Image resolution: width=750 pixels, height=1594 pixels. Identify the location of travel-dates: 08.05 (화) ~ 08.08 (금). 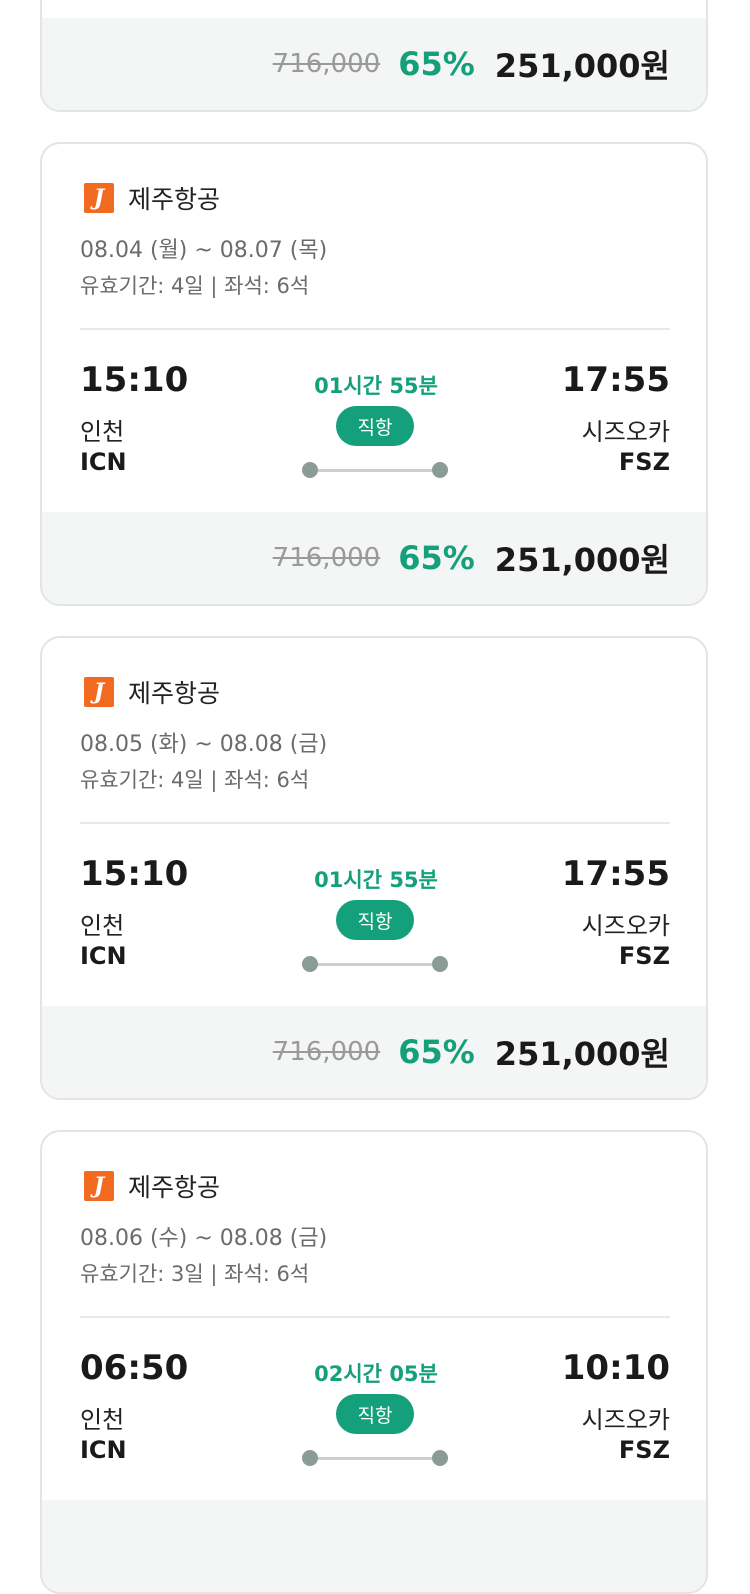
(204, 744).